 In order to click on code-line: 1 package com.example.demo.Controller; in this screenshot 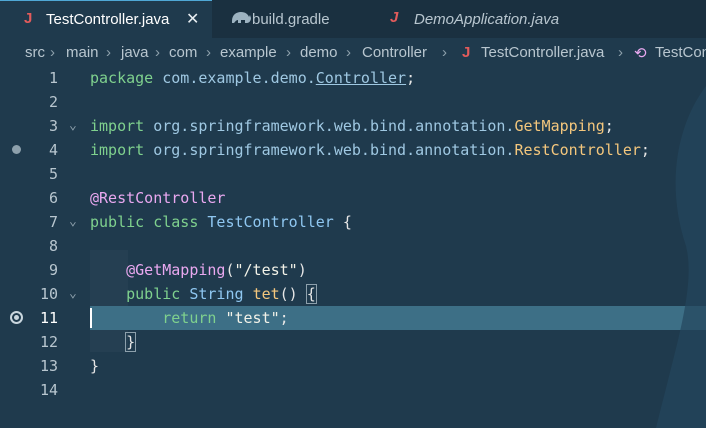, I will do `click(353, 78)`.